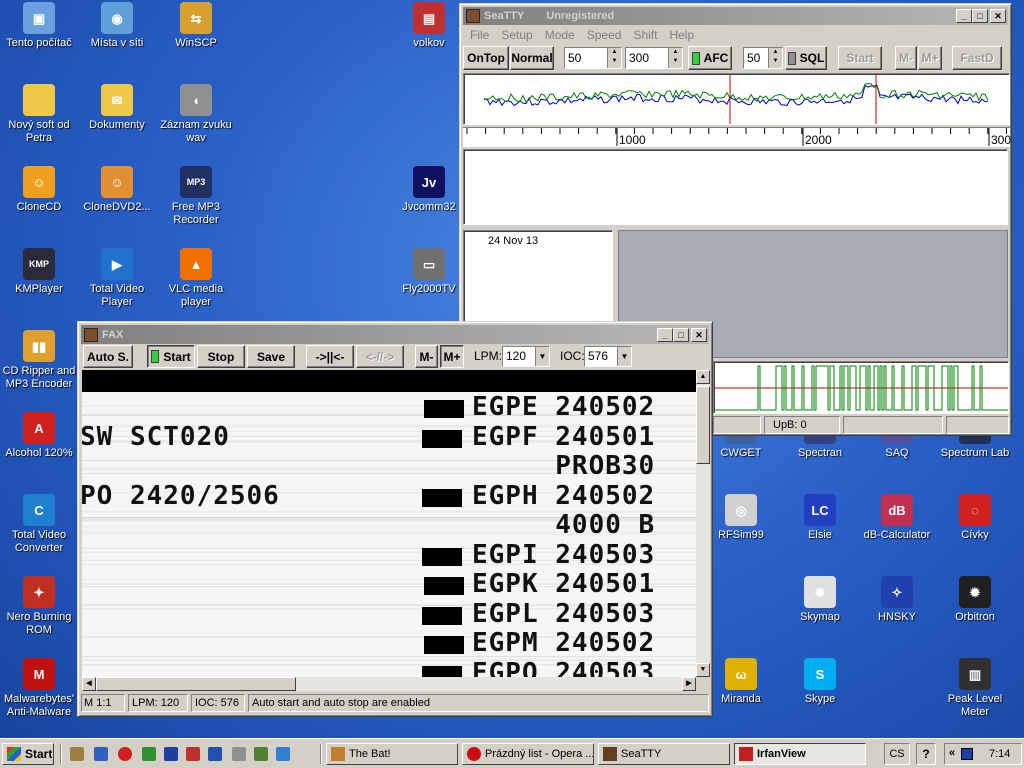  What do you see at coordinates (479, 35) in the screenshot?
I see `menu-item: File` at bounding box center [479, 35].